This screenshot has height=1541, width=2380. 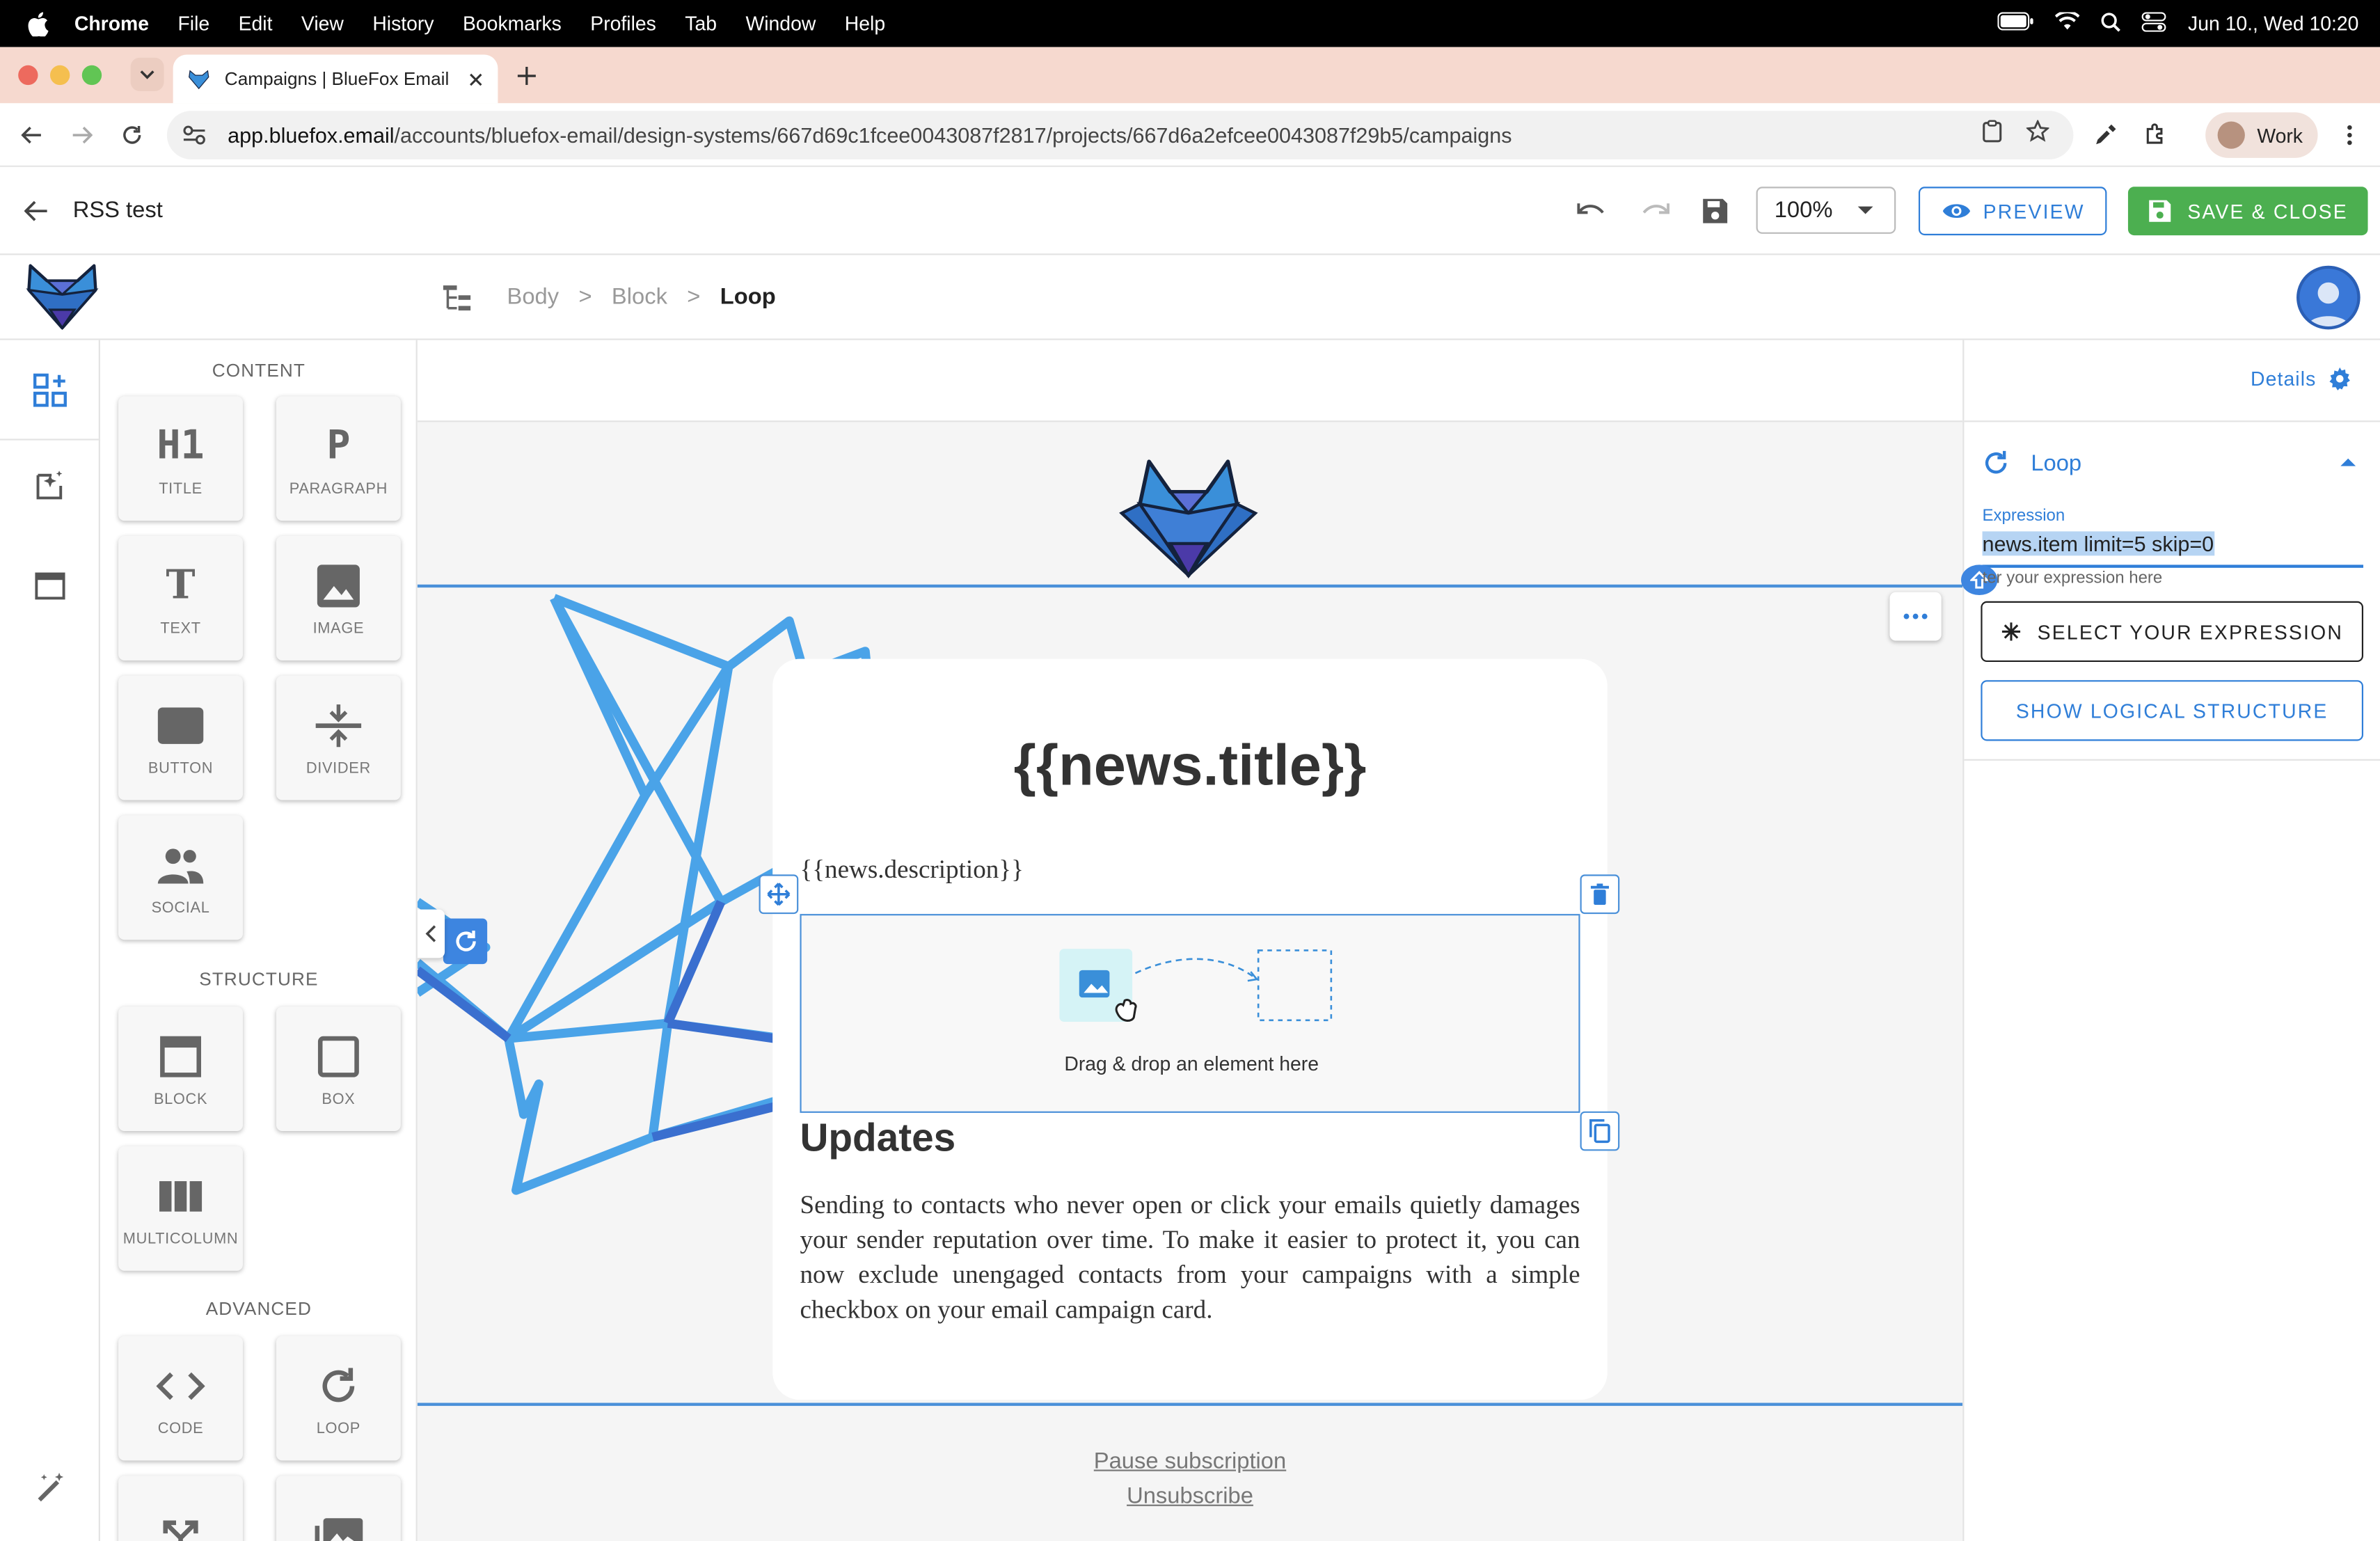 What do you see at coordinates (335, 79) in the screenshot?
I see `browser-tab-active: Campaigns | BlueFox Email` at bounding box center [335, 79].